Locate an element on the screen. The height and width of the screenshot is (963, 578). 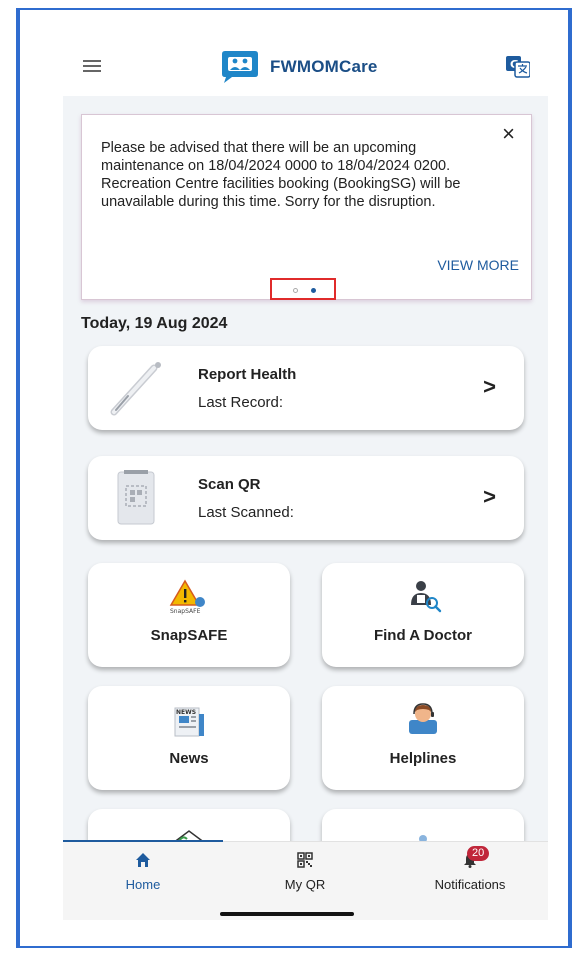
warning-icon: SnapSAFE is located at coordinates (187, 597).